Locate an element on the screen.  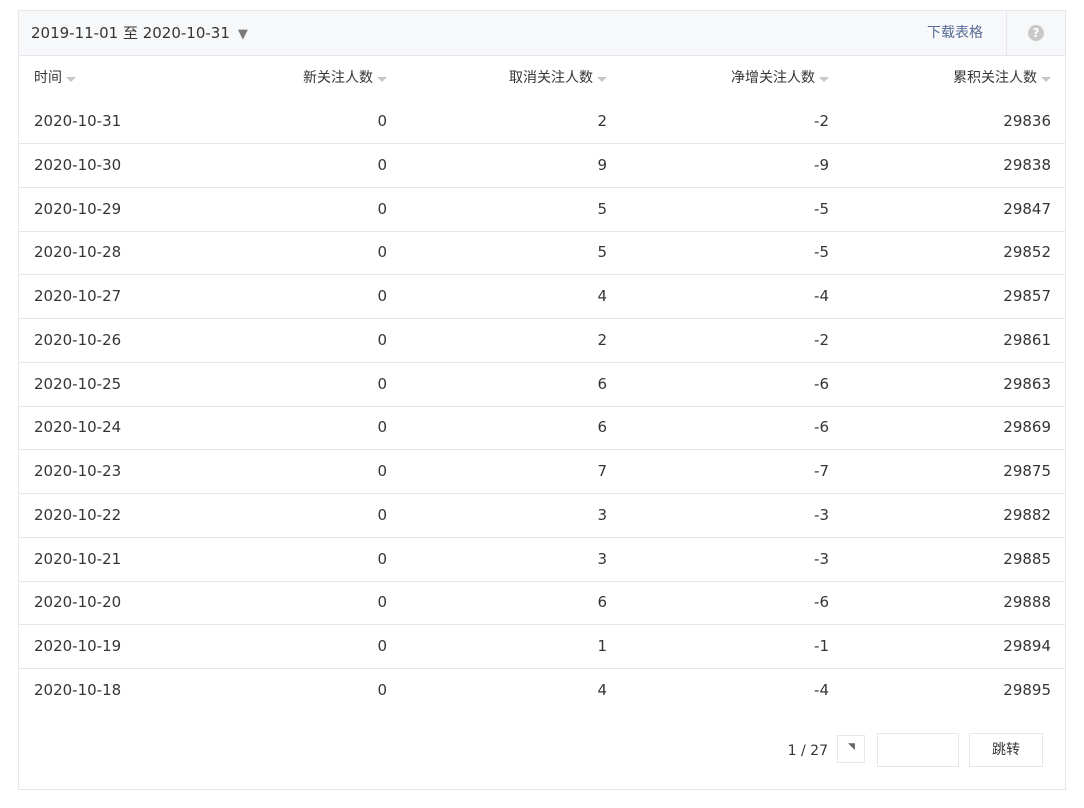
table-row: 2020-10-27 0 4 -4 29857 is located at coordinates (542, 297).